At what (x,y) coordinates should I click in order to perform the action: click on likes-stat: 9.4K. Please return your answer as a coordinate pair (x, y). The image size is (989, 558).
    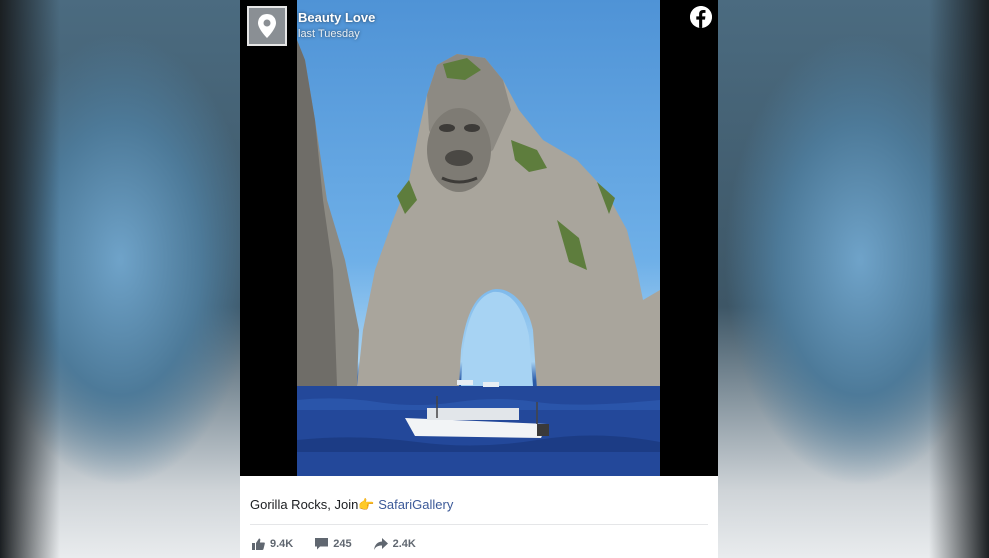
    Looking at the image, I should click on (272, 544).